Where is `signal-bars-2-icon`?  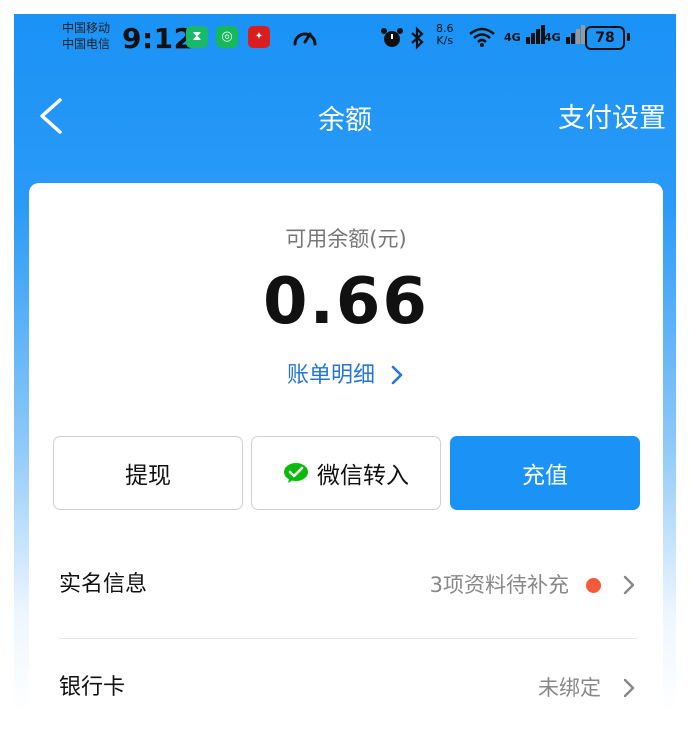 signal-bars-2-icon is located at coordinates (575, 34).